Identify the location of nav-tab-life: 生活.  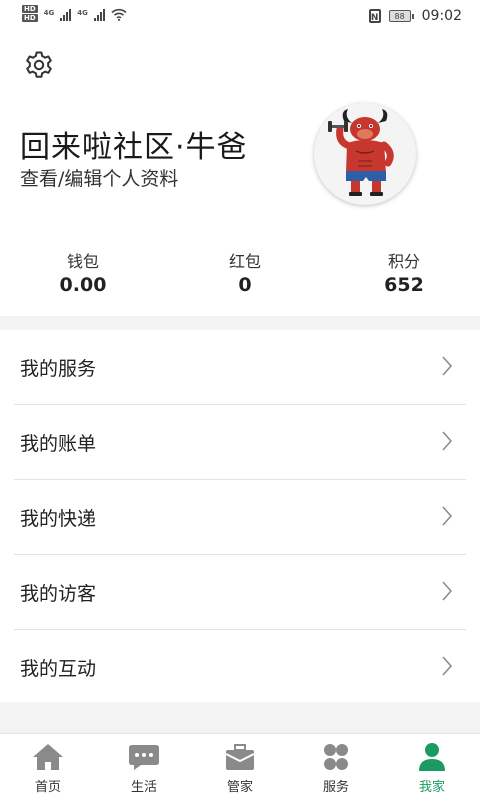
(144, 767).